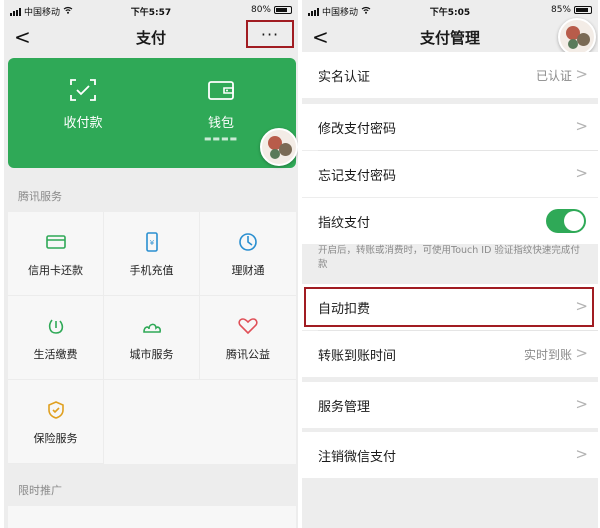 The image size is (600, 528). I want to click on nav-bar: < 支付管理, so click(450, 36).